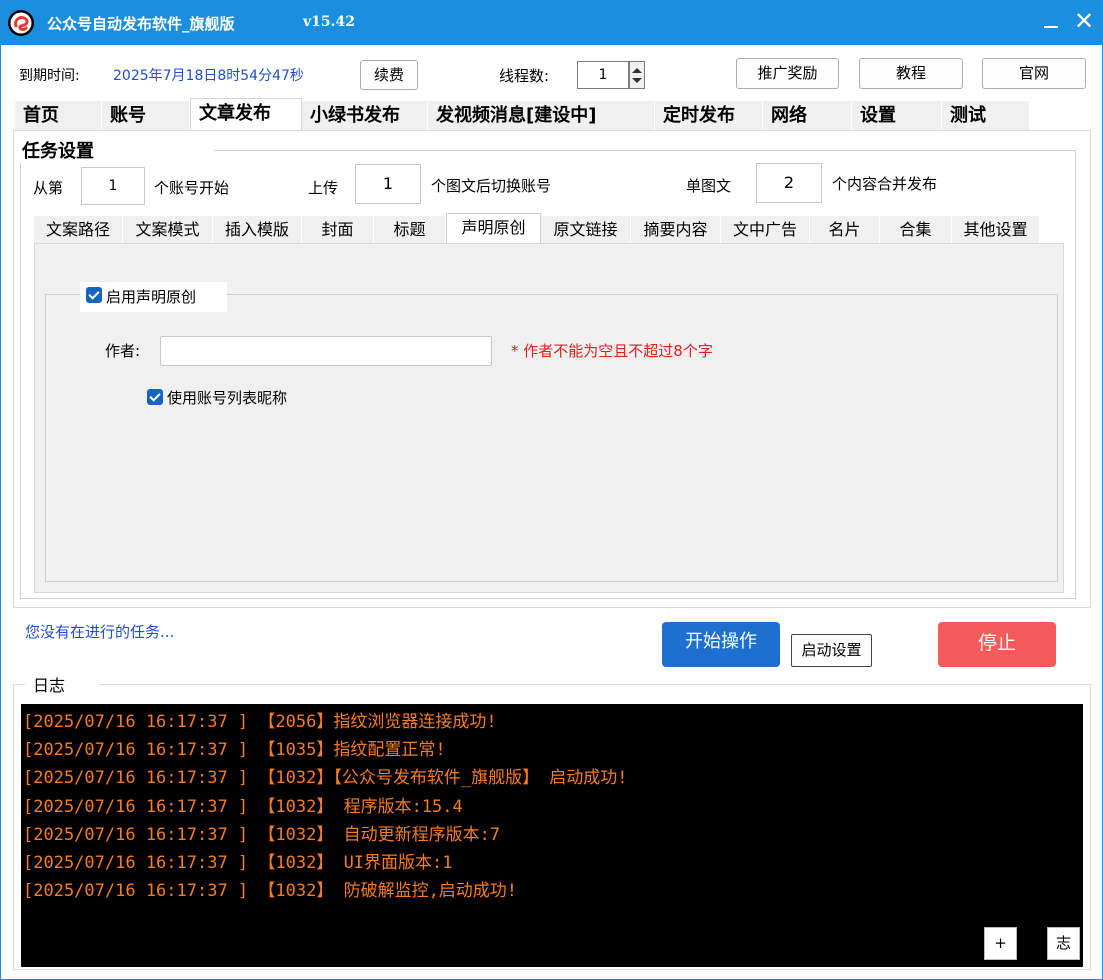 This screenshot has height=980, width=1103. Describe the element at coordinates (897, 116) in the screenshot. I see `tab-settings: 设置` at that location.